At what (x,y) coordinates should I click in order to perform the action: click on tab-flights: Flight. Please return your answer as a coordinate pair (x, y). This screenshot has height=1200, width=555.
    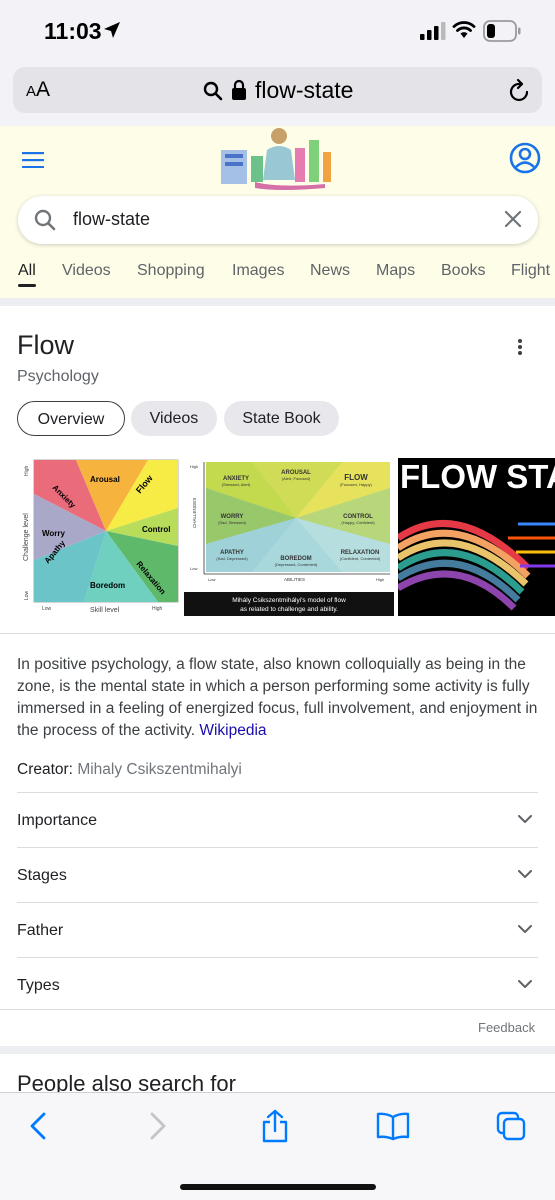
    Looking at the image, I should click on (530, 271).